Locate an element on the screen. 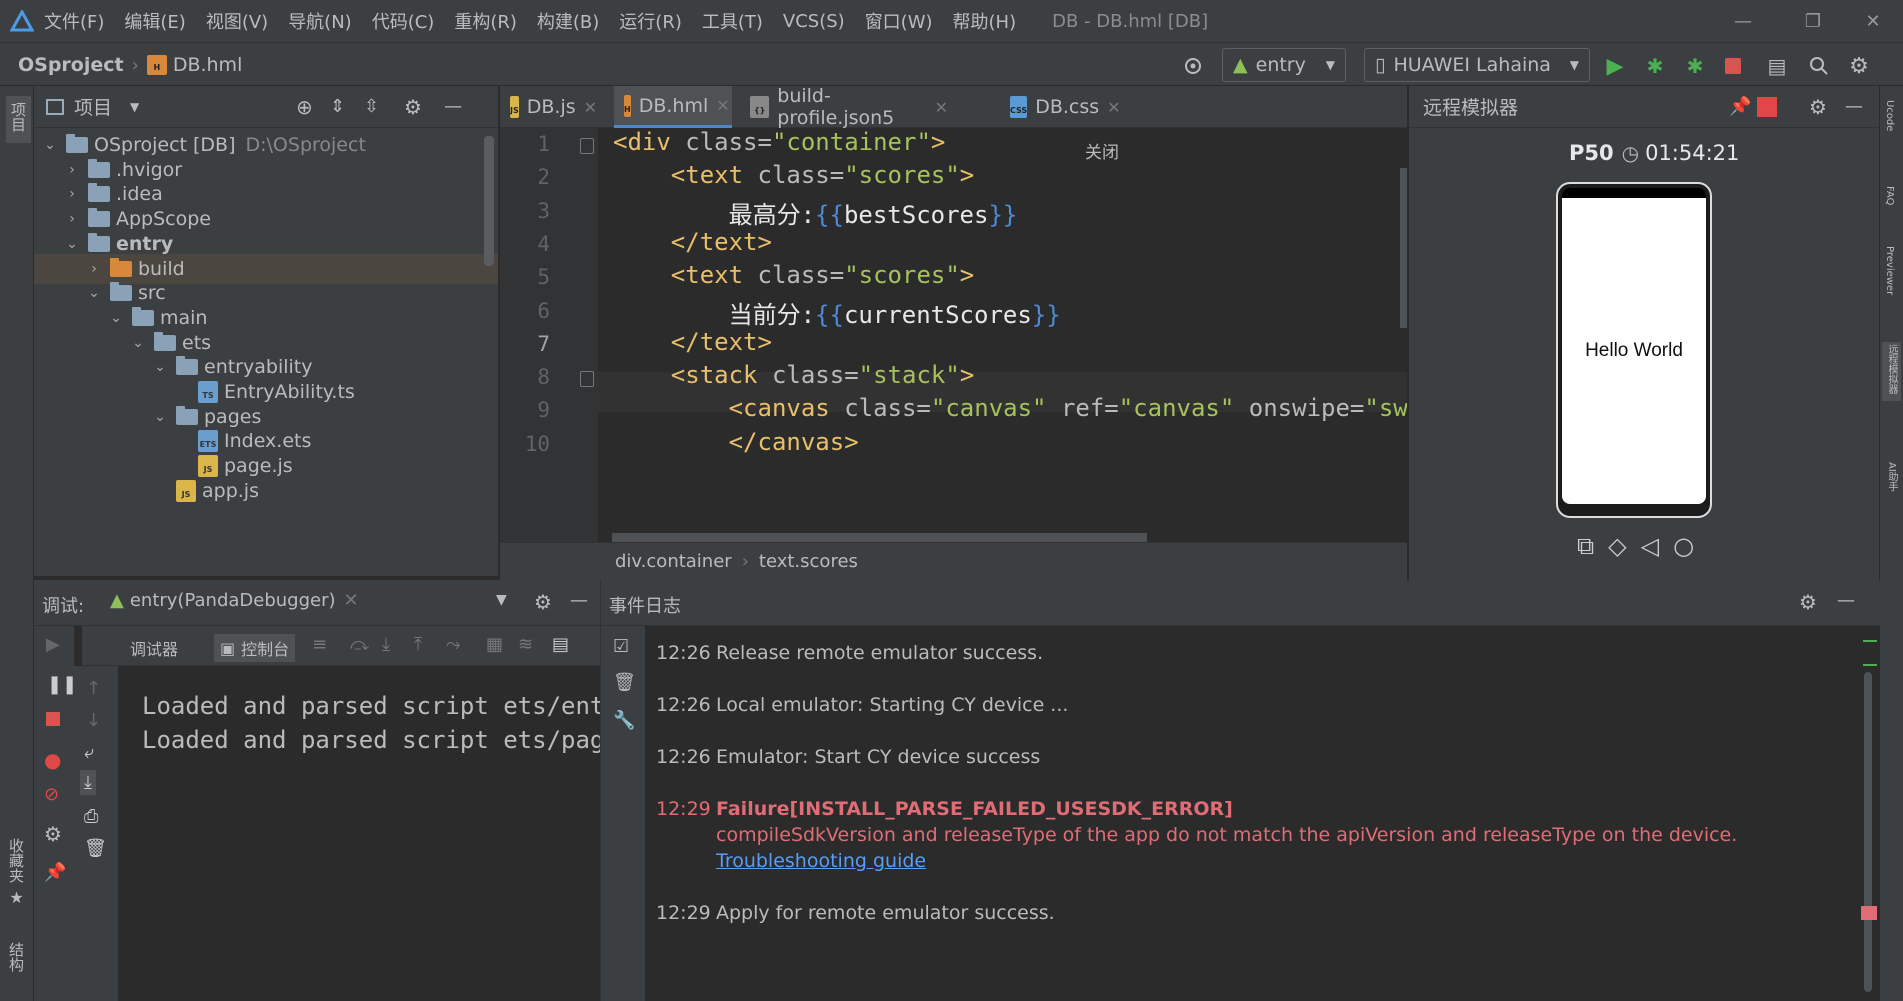  right-tool-tab: AI助手 is located at coordinates (1891, 479).